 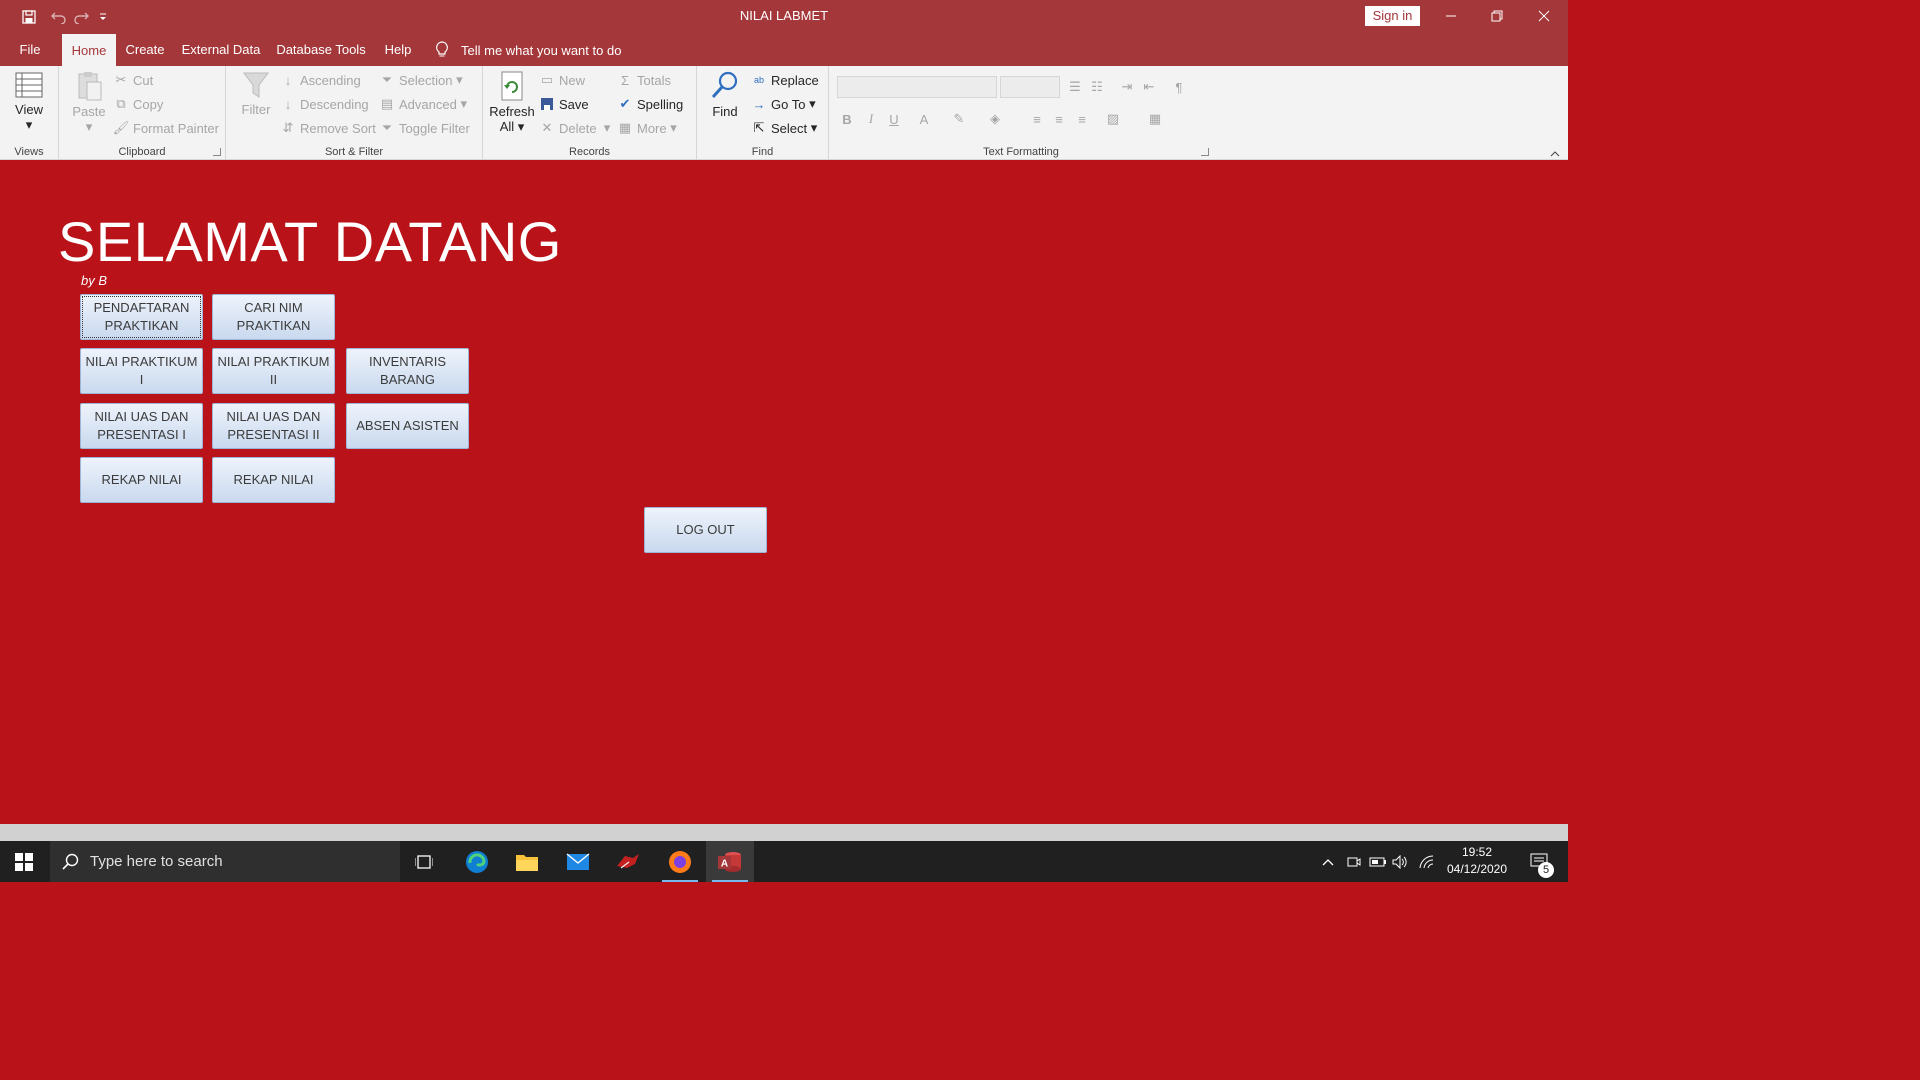 I want to click on copy-button: ⧉ Copy, so click(x=138, y=104).